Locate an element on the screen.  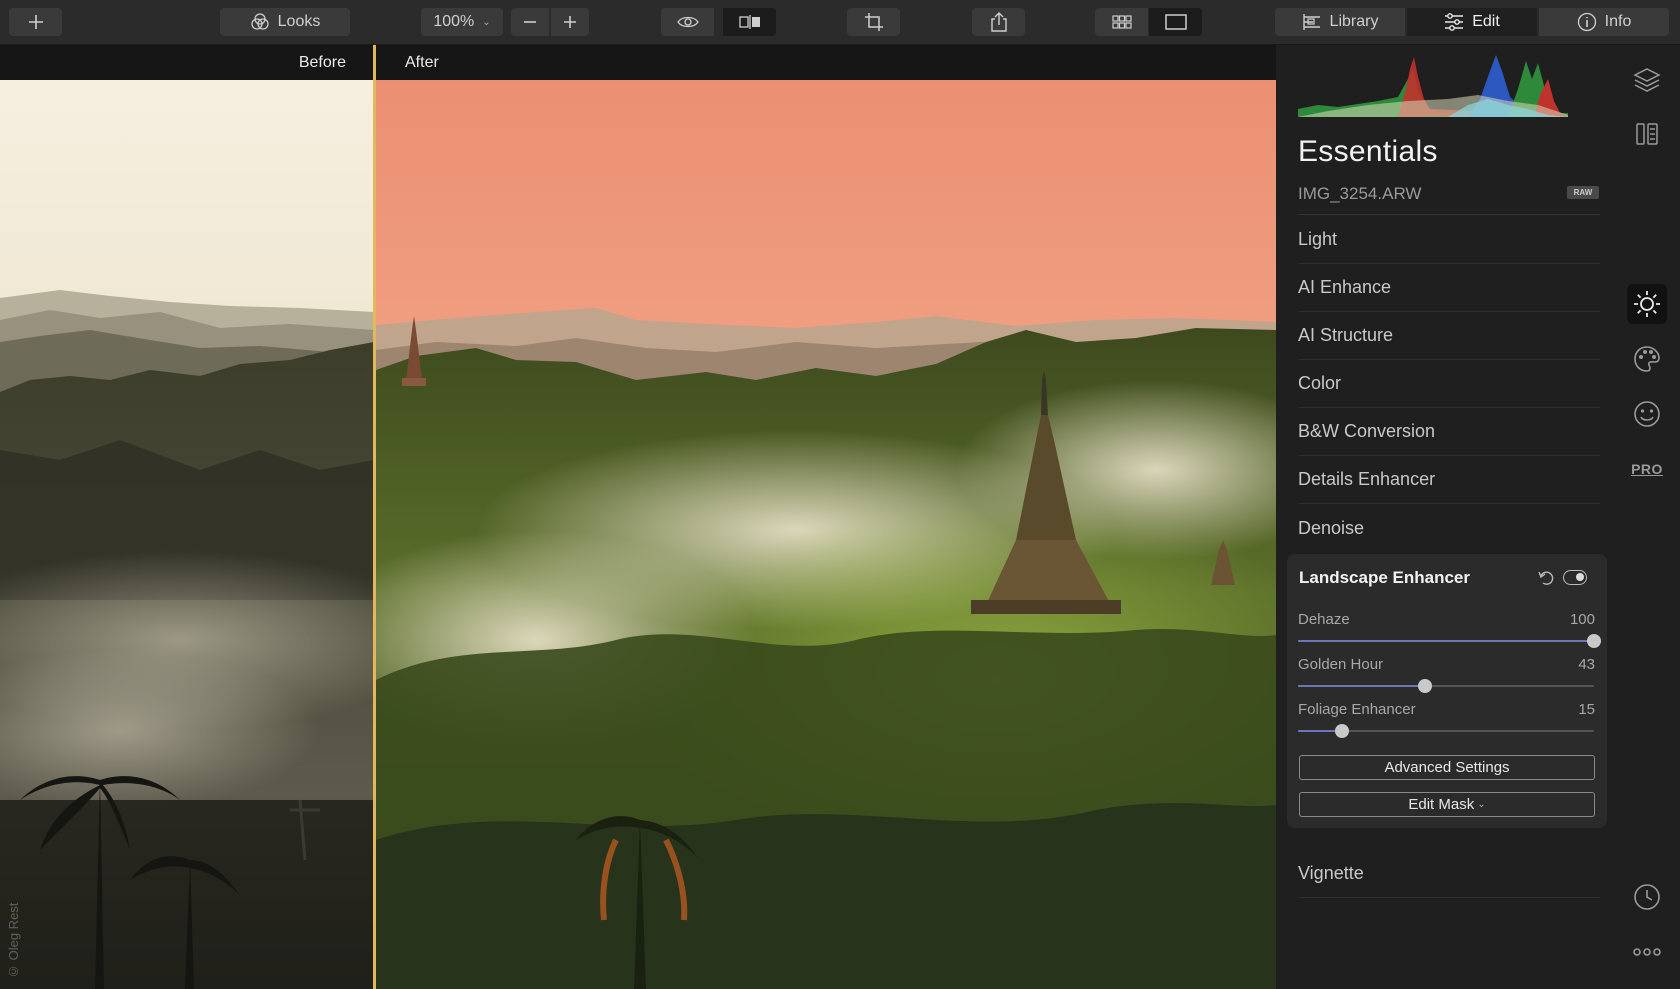
button-label: Advanced Settings is located at coordinates (1447, 767).